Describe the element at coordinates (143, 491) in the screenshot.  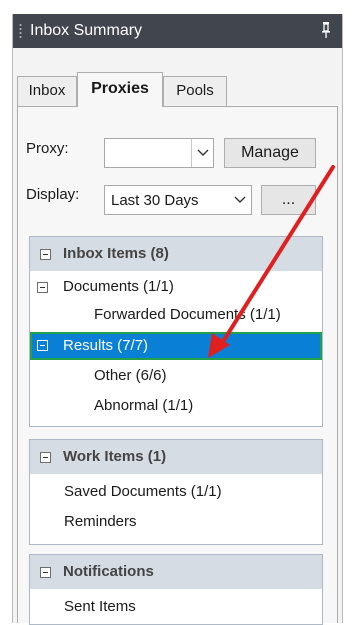
I see `tree-item-label: Saved Documents (1/1)` at that location.